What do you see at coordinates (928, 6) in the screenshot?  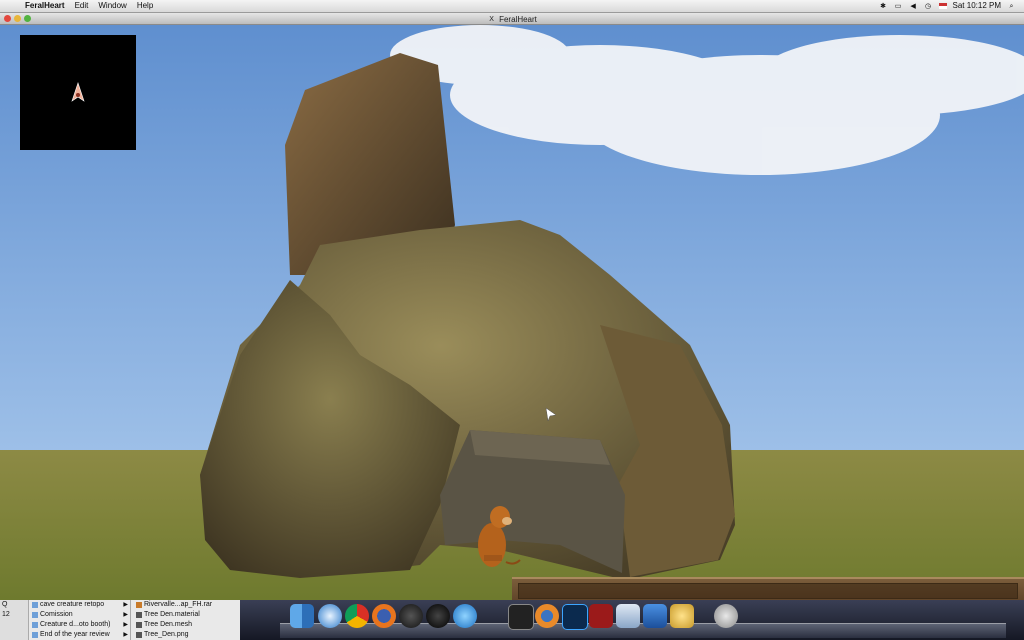 I see `time-machine-icon: ◷` at bounding box center [928, 6].